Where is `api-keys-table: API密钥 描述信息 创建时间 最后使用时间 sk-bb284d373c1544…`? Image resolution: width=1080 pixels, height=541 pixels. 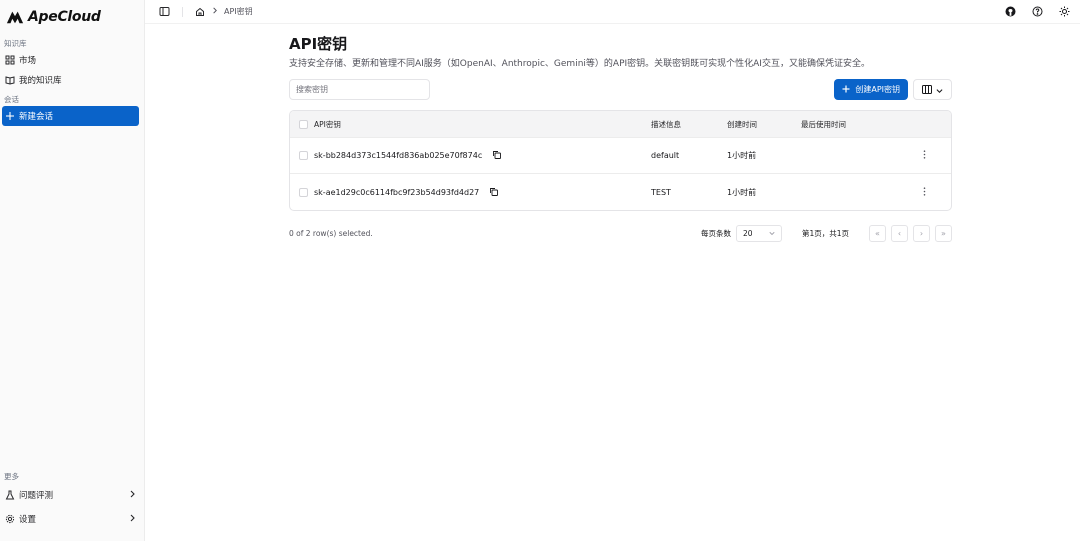 api-keys-table: API密钥 描述信息 创建时间 最后使用时间 sk-bb284d373c1544… is located at coordinates (620, 160).